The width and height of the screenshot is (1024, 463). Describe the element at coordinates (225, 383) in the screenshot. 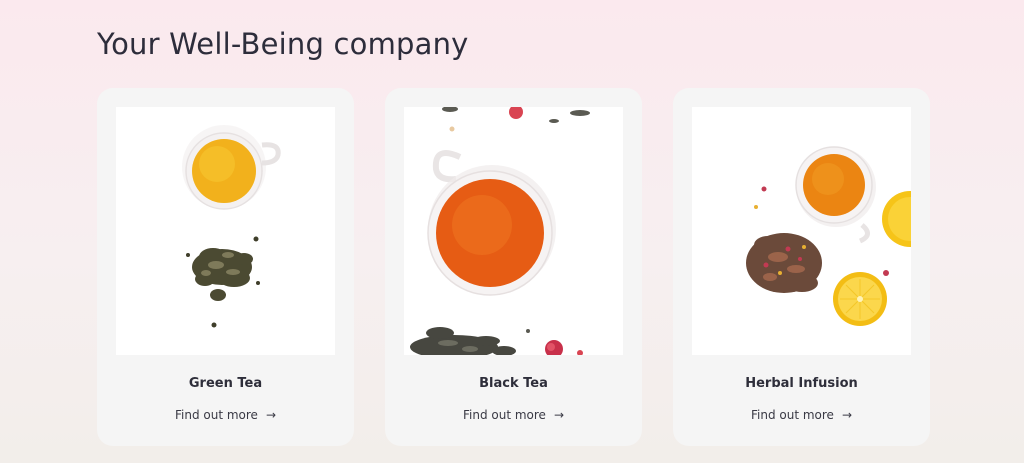

I see `card-title: Green Tea` at that location.